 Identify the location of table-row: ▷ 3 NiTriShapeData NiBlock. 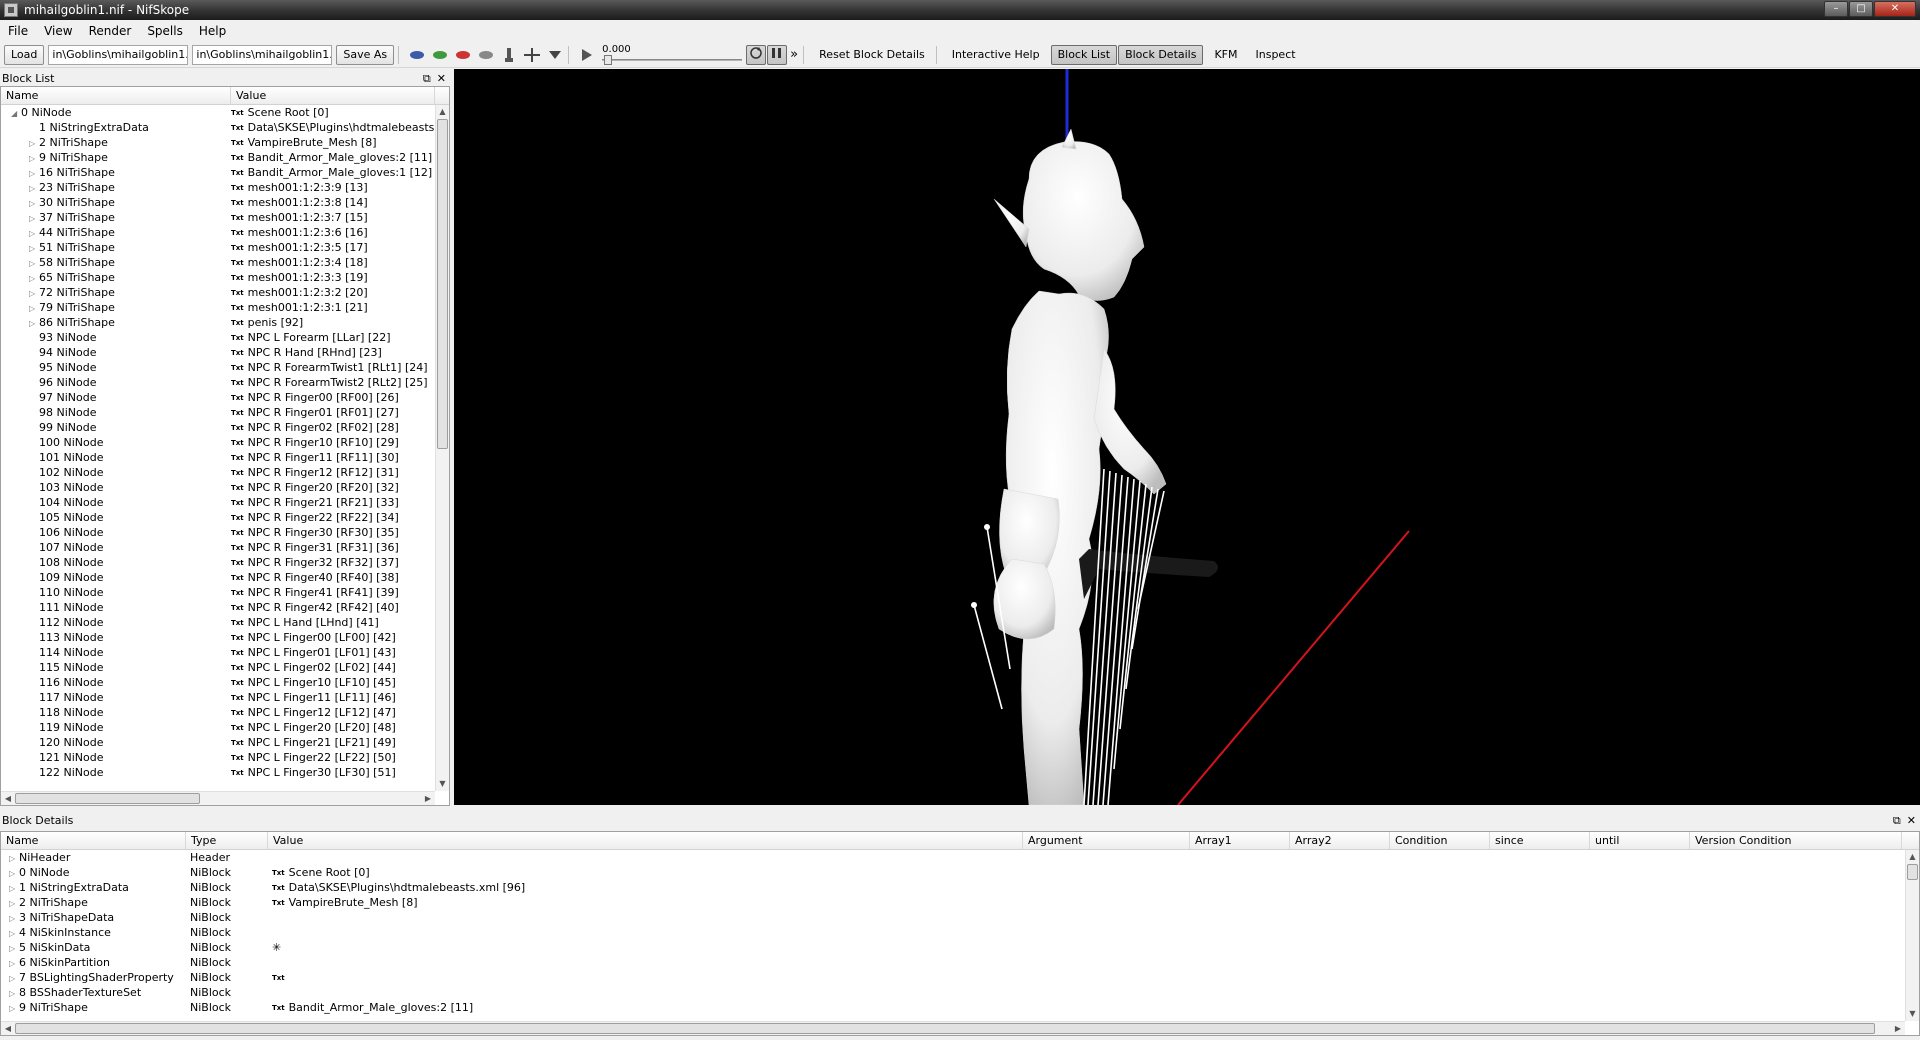
(960, 917).